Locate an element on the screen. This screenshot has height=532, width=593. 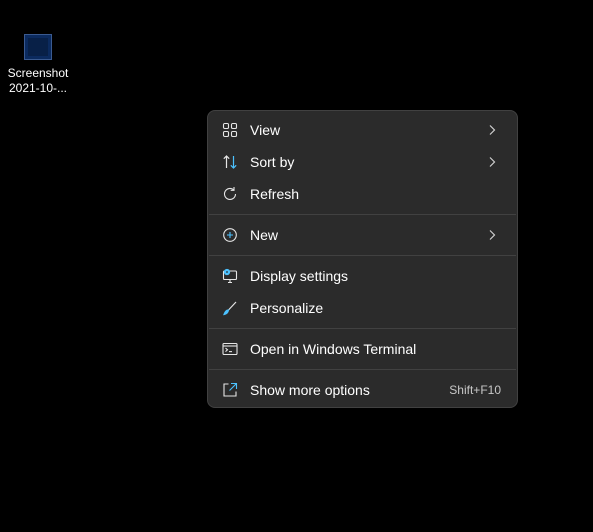
menu-item-label: Display settings is located at coordinates (299, 276).